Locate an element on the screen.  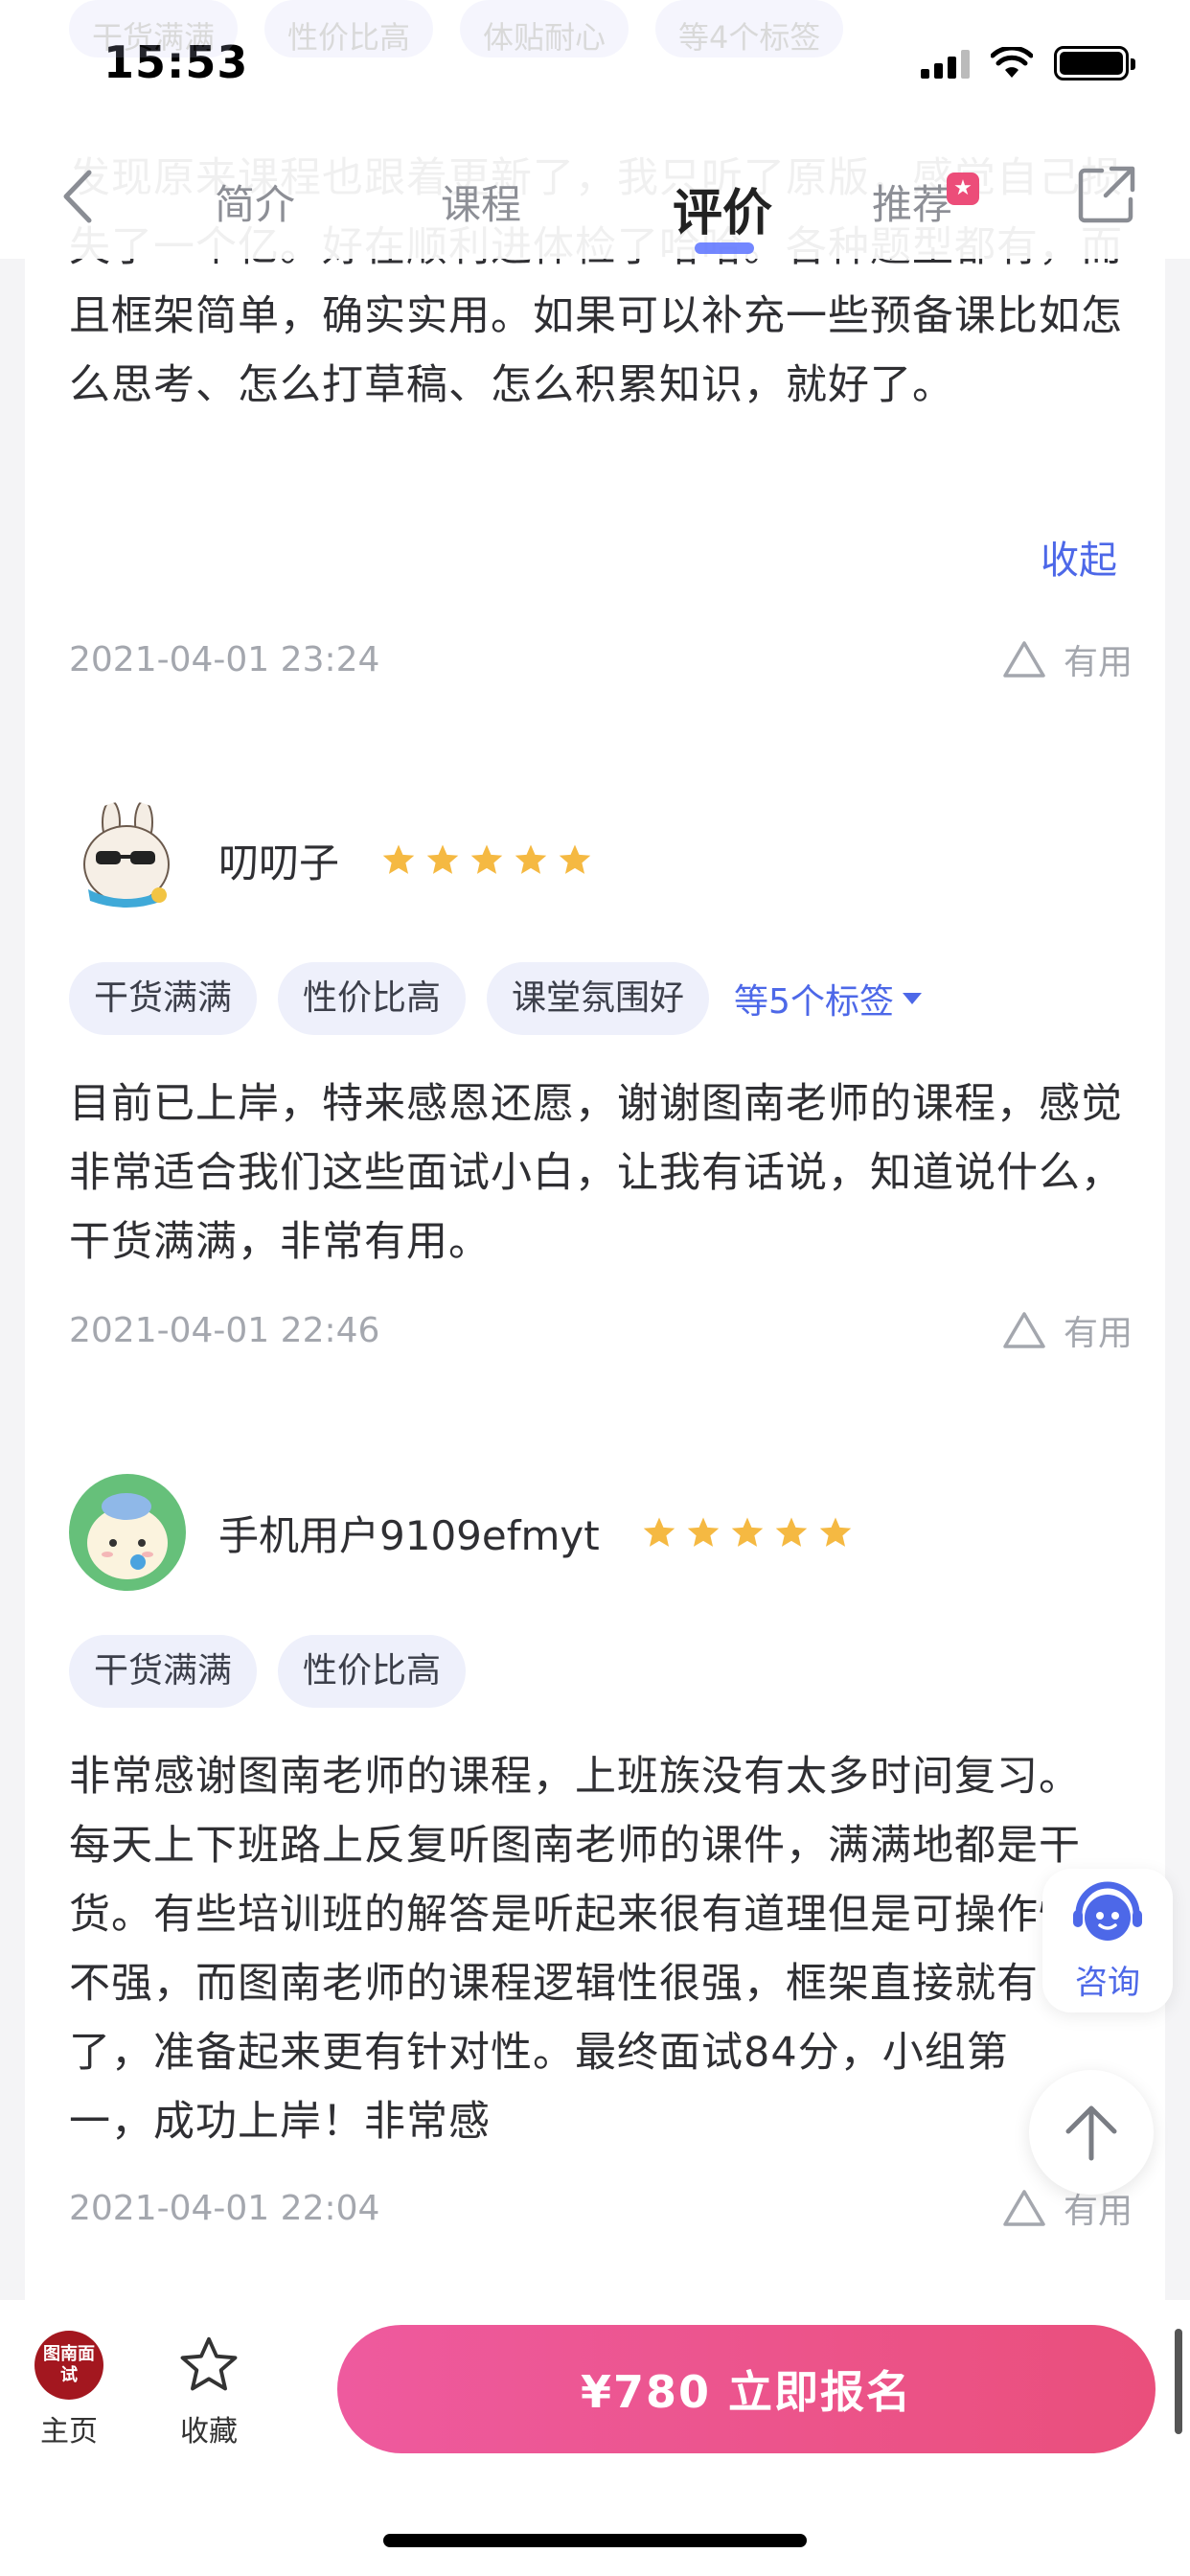
scrollbar is located at coordinates (1178, 2381).